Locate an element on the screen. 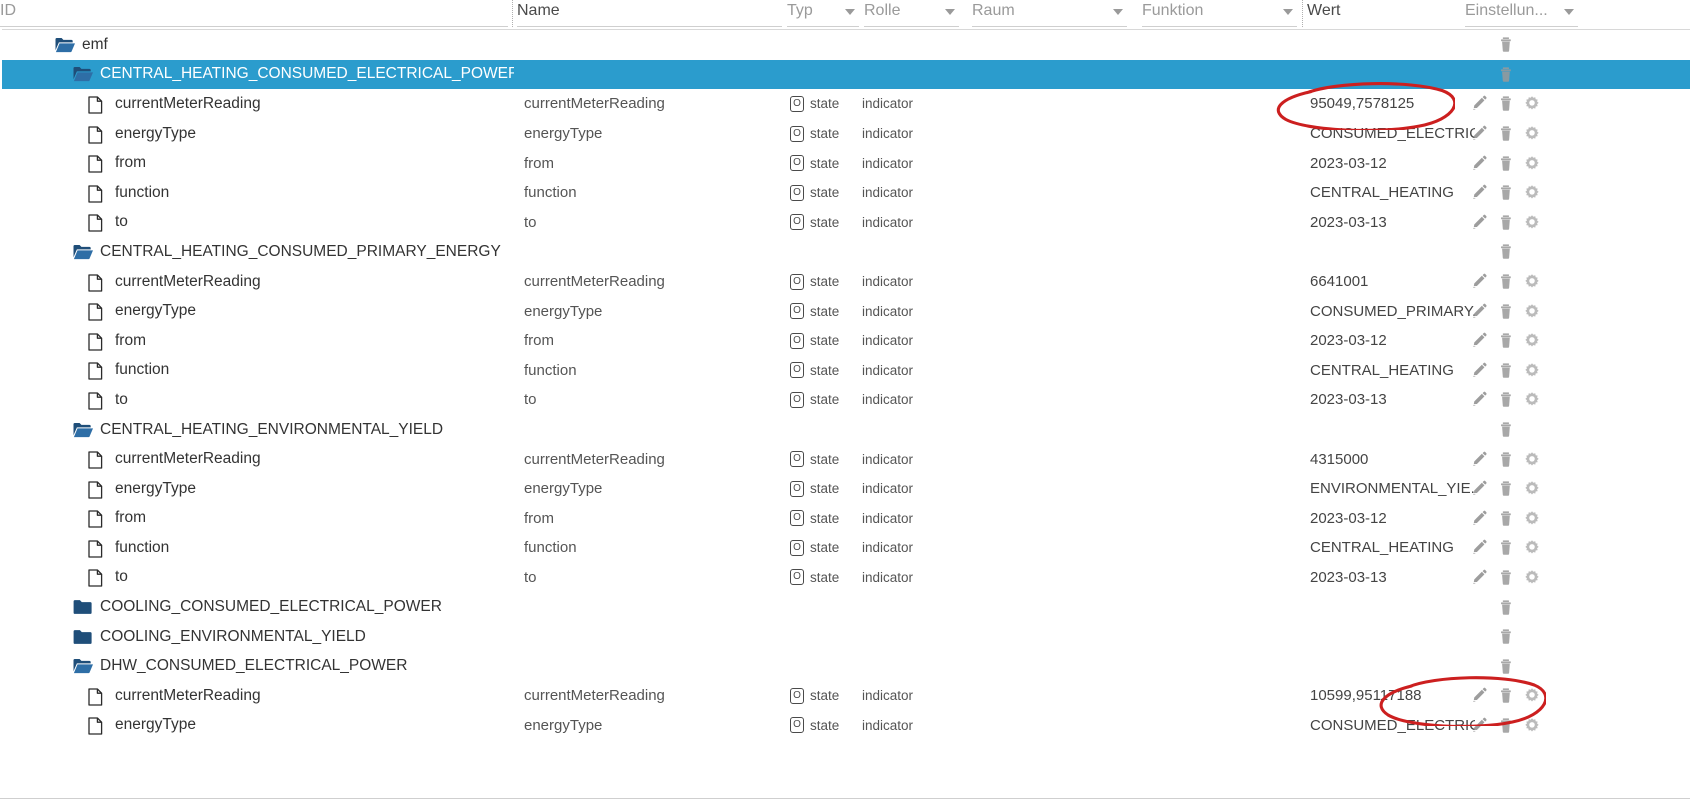 The height and width of the screenshot is (808, 1690). tree-row-folder: DHW_CONSUMED_ELECTRICAL_POWER is located at coordinates (845, 666).